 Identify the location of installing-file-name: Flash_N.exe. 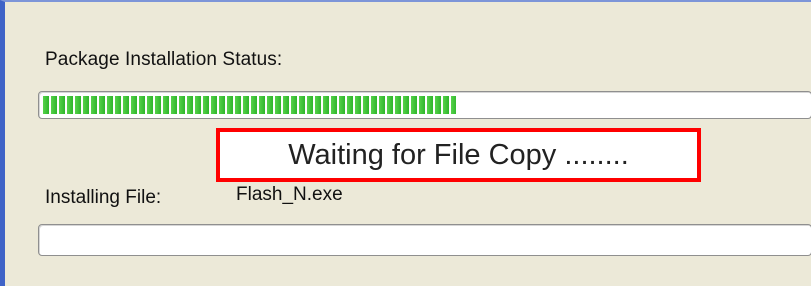
(289, 194).